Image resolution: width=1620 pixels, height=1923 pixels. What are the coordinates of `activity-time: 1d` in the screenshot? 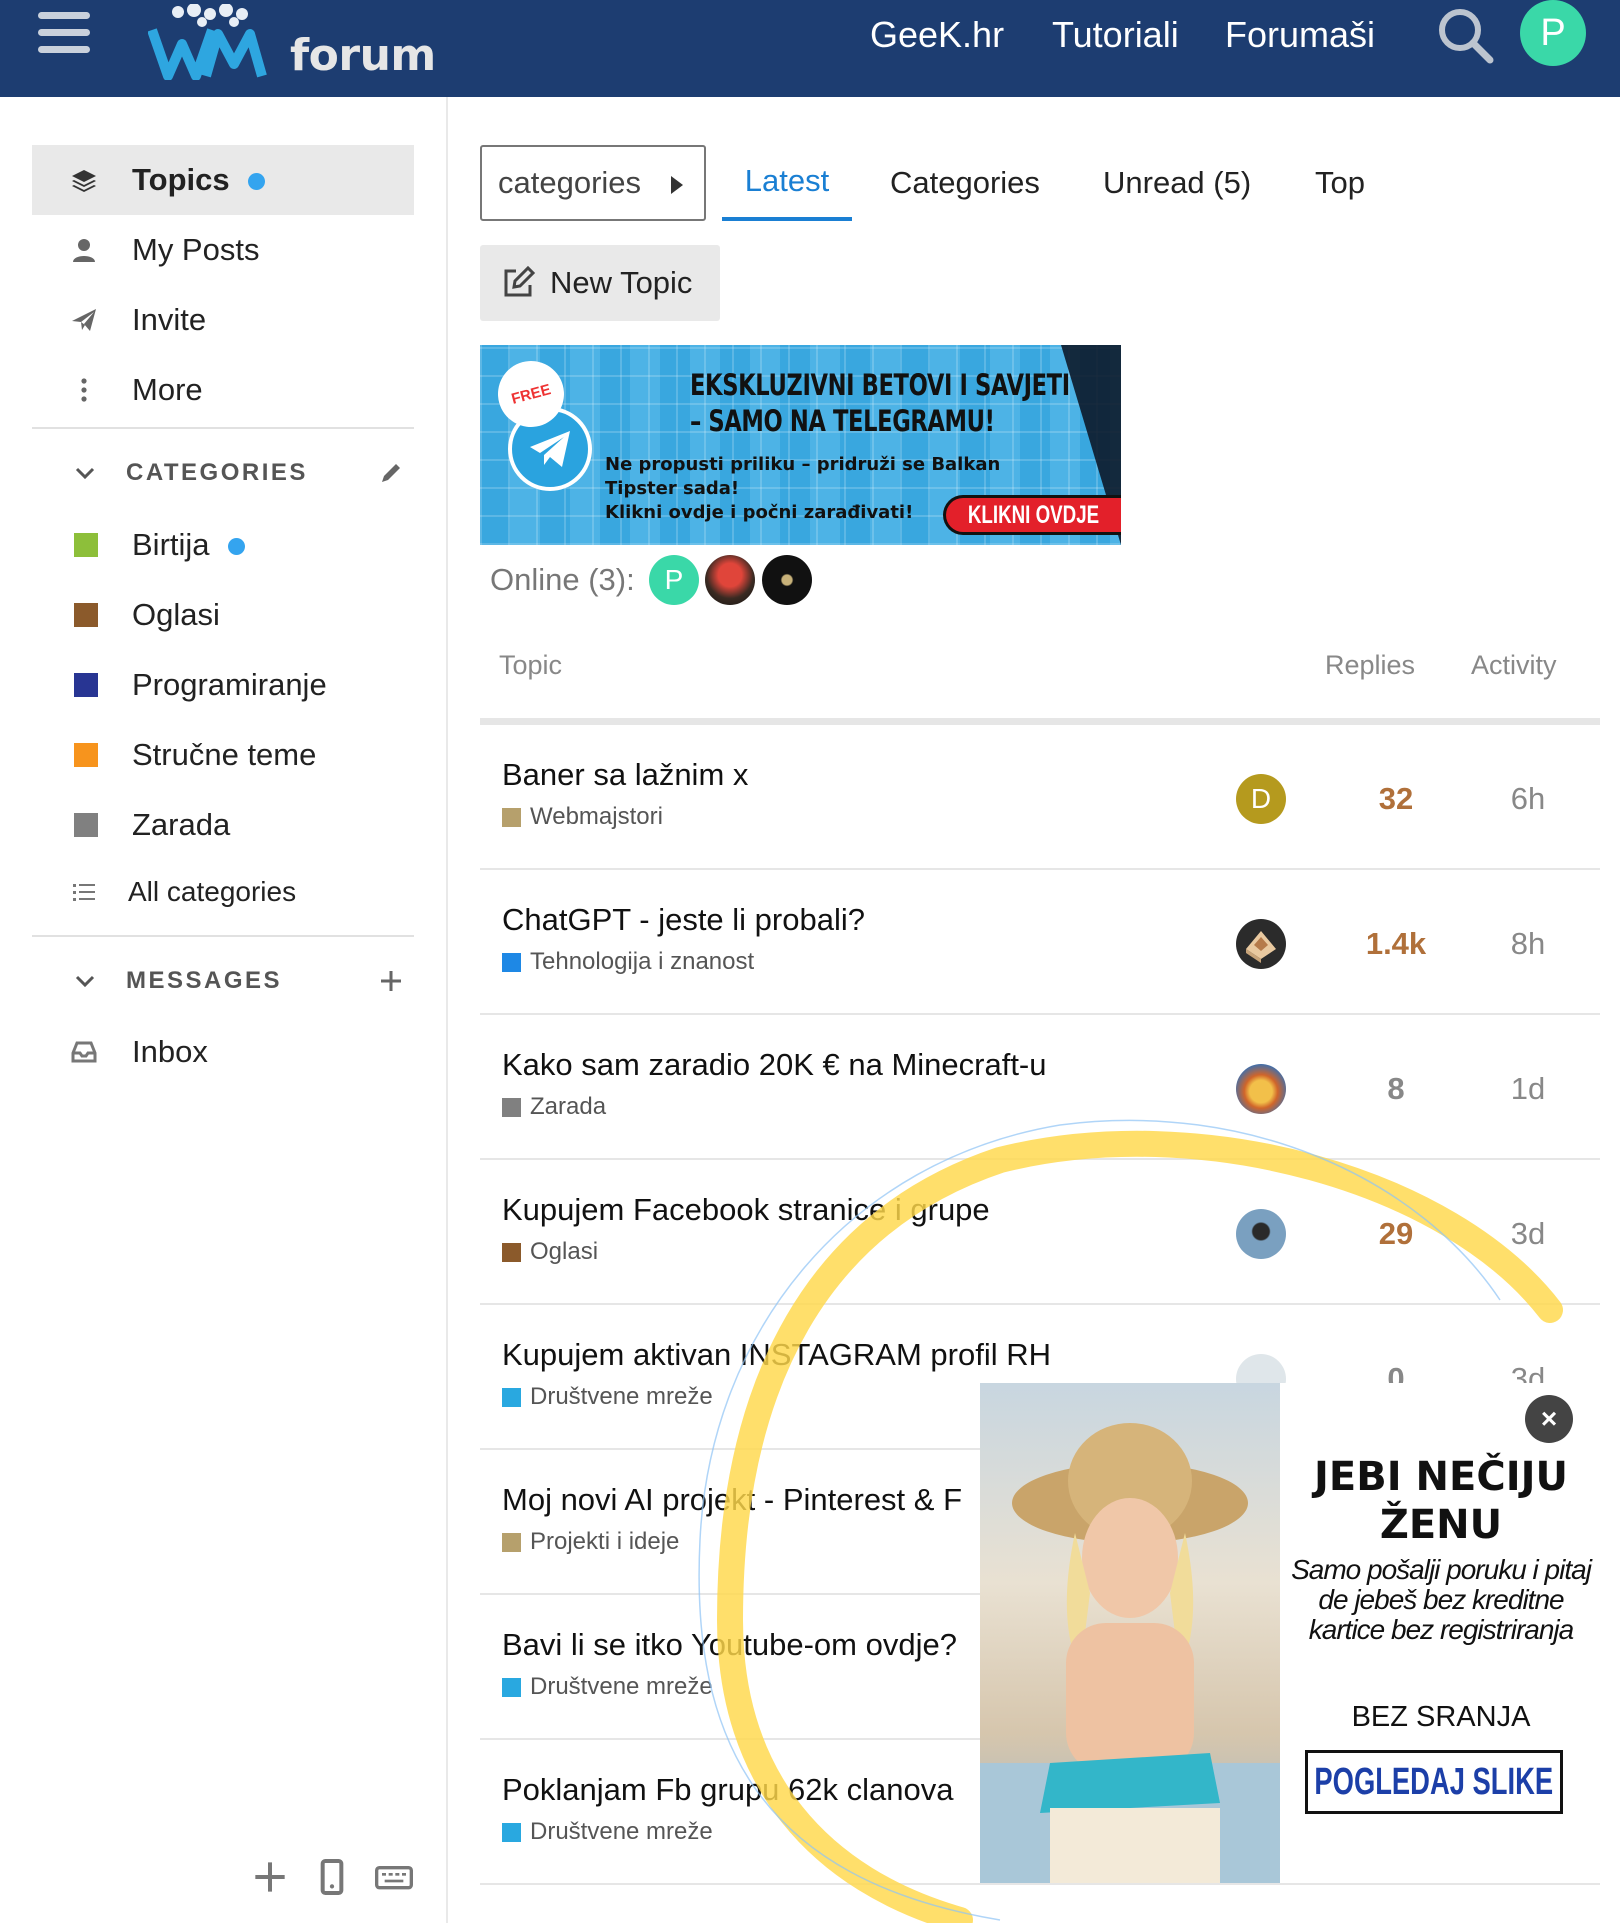 It's located at (1528, 1089).